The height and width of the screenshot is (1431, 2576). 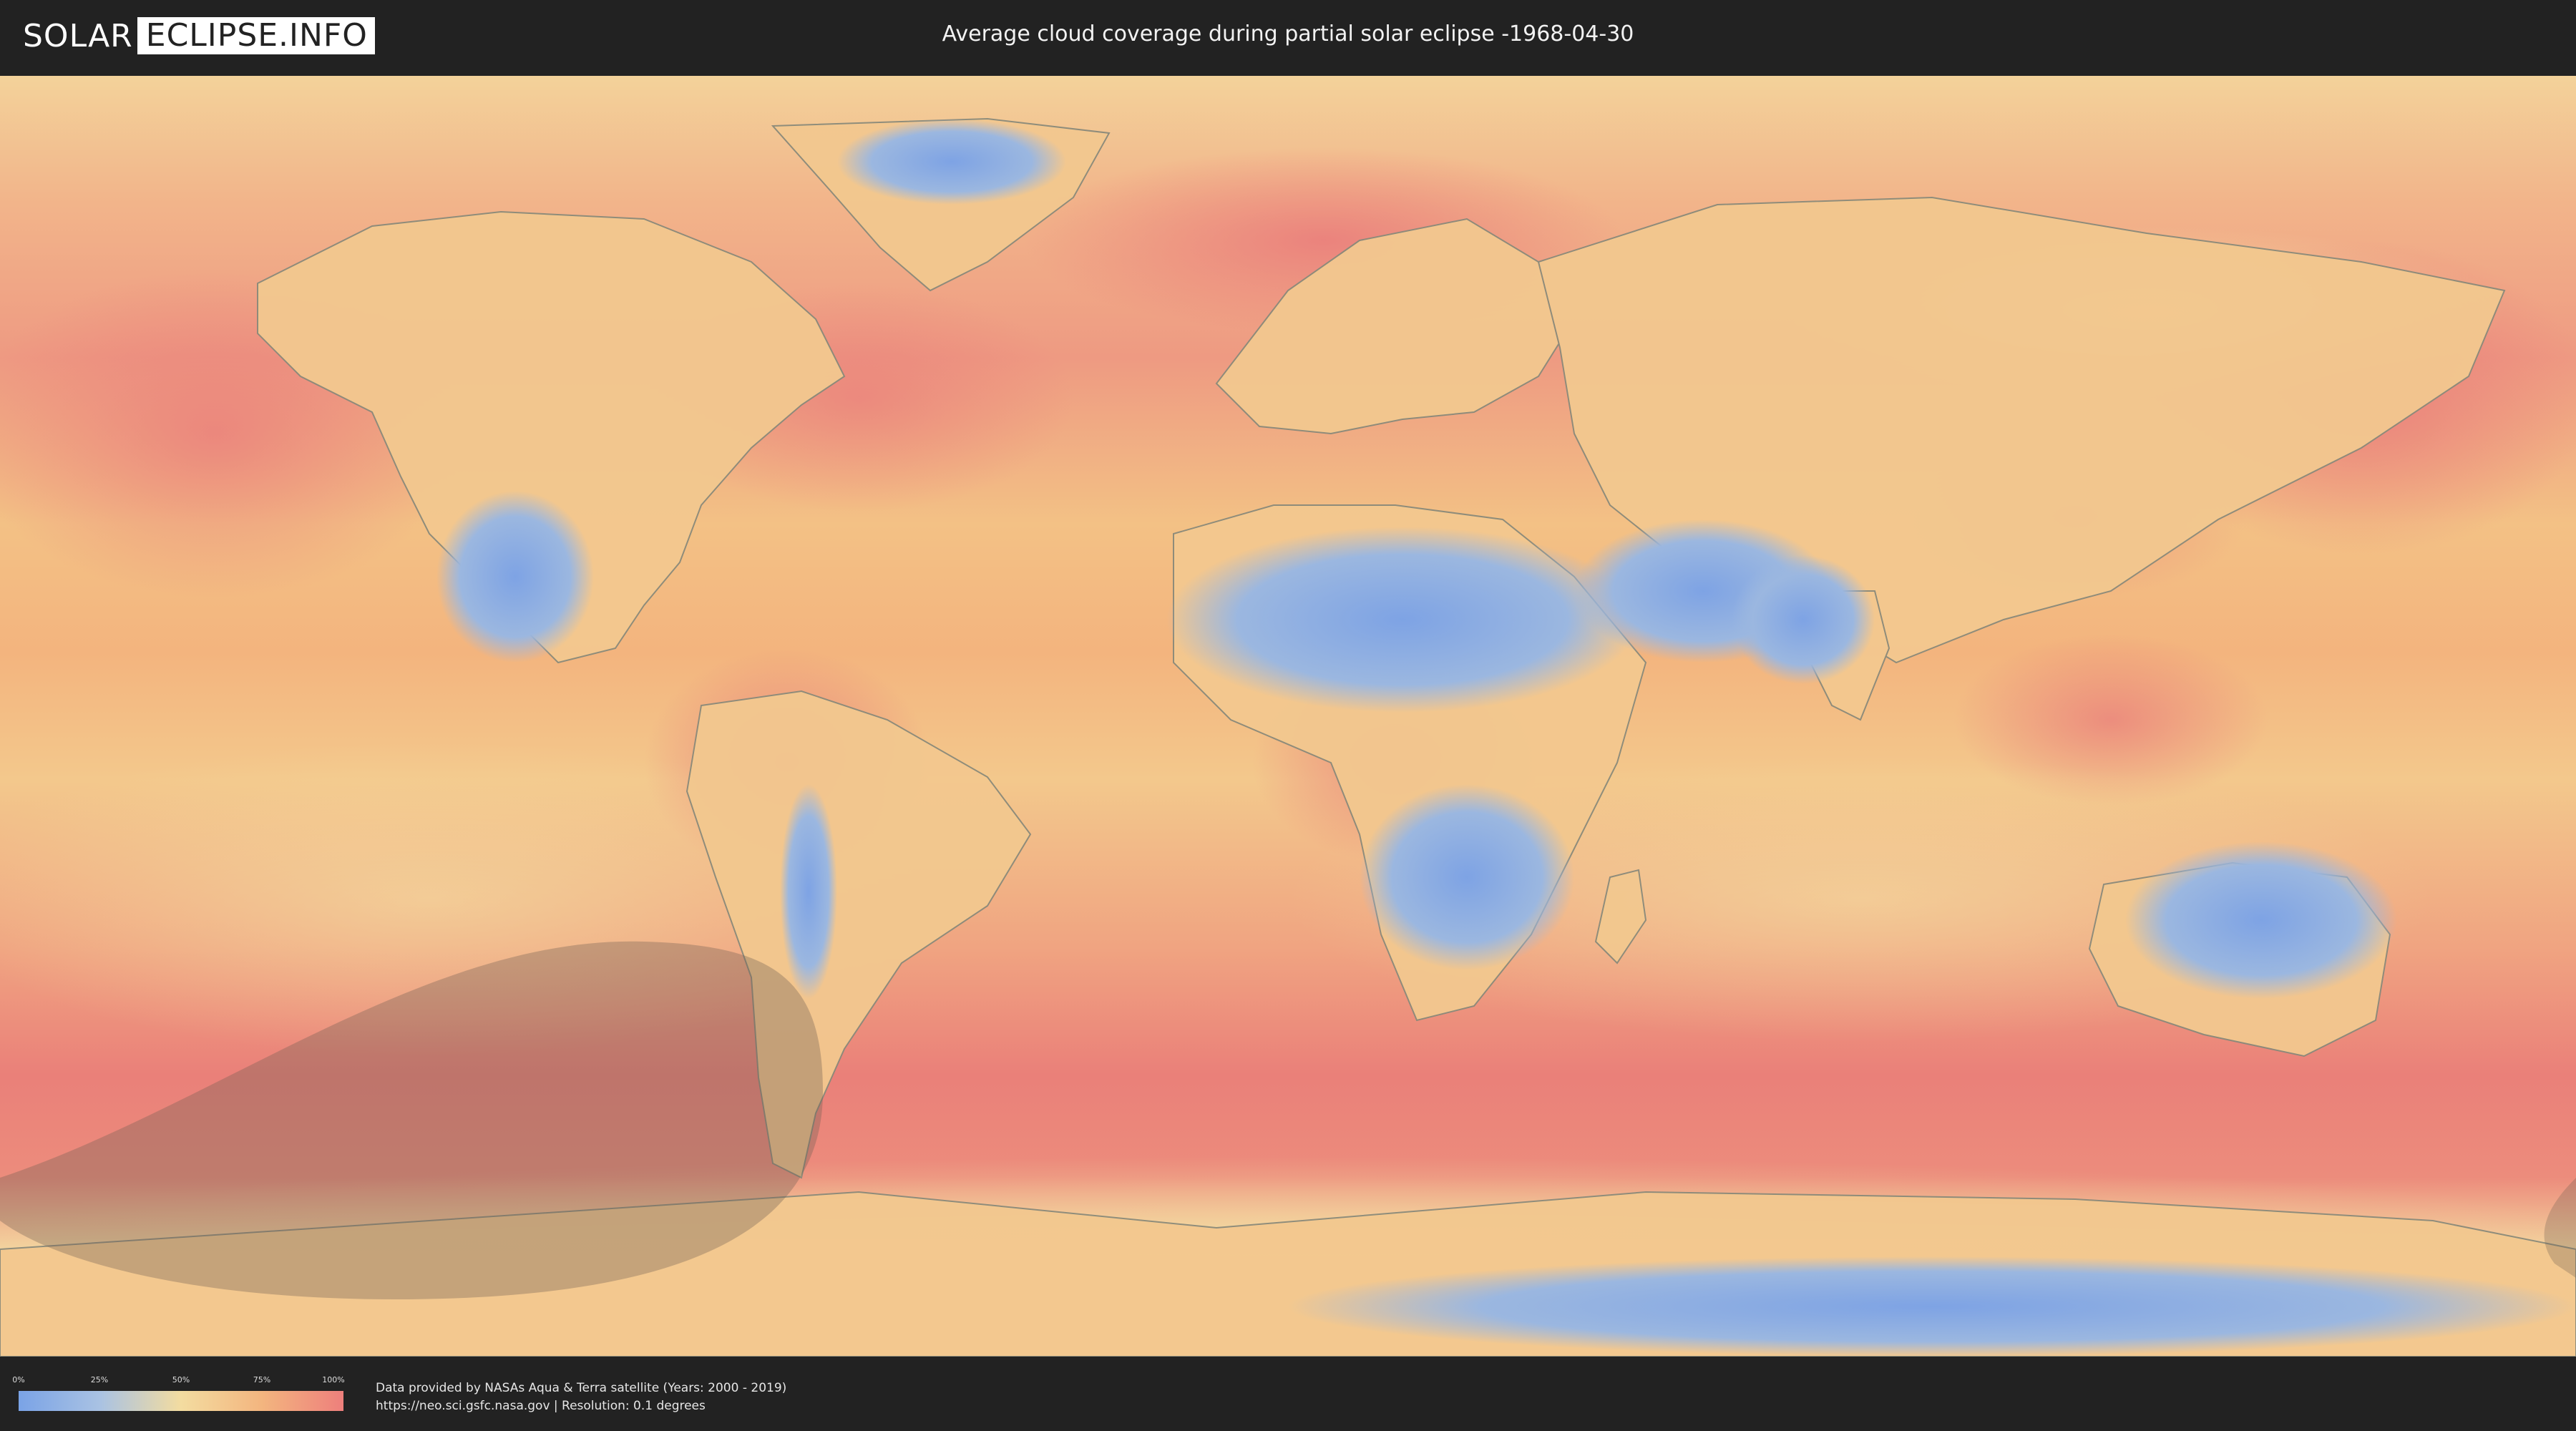 I want to click on legend-tick-75: 75%, so click(x=262, y=1379).